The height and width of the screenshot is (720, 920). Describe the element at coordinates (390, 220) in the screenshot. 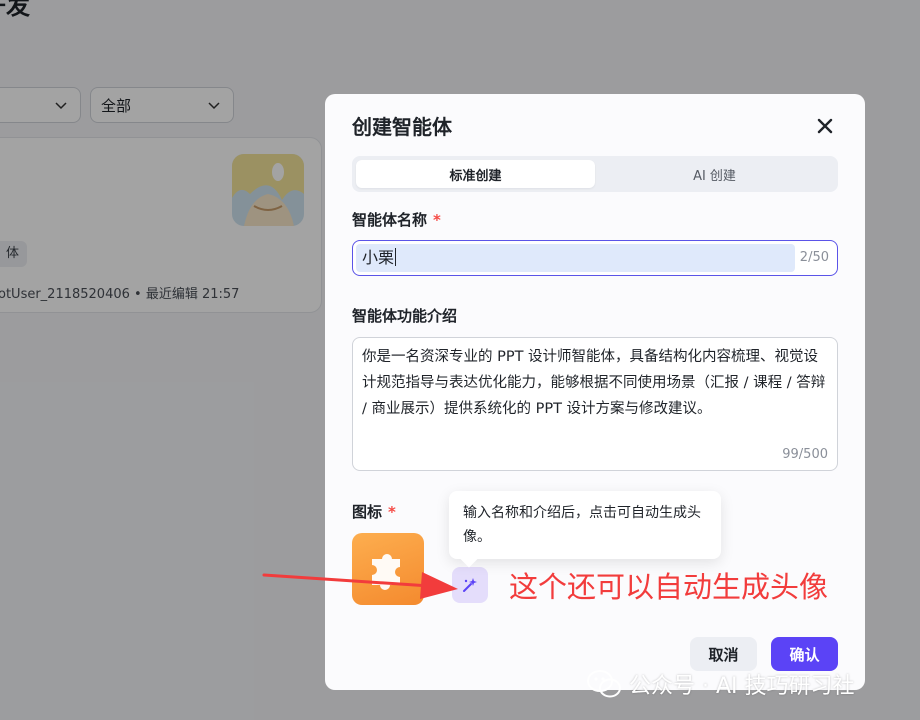

I see `name-label-text: 智能体名称` at that location.